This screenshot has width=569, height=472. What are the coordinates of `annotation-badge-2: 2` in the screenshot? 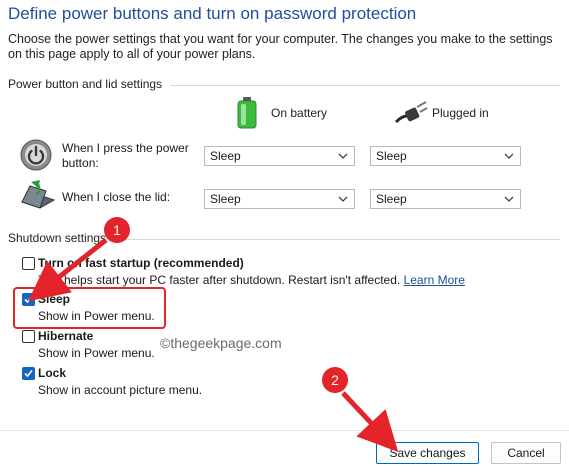 It's located at (335, 380).